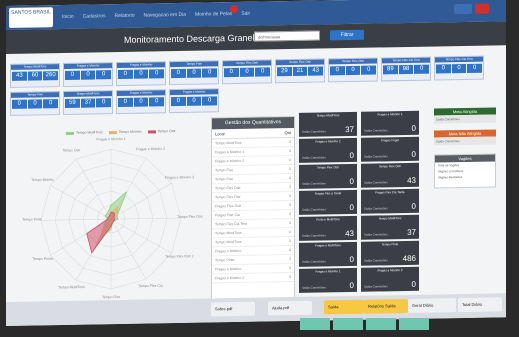  I want to click on meta-nao-atingida-label: Saída Caminhões, so click(465, 141).